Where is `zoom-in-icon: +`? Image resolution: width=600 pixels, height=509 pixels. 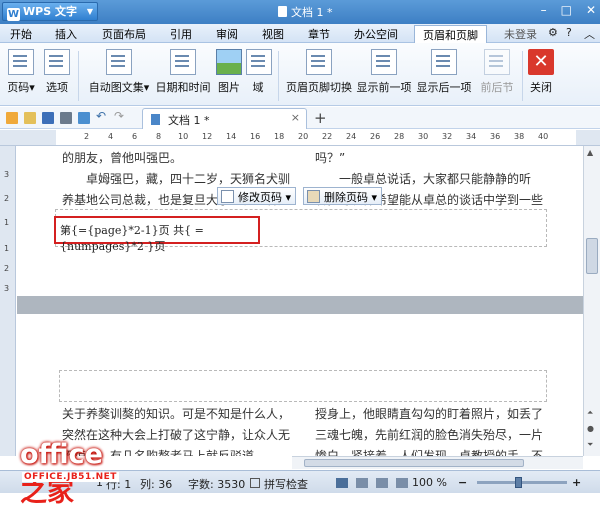
zoom-in-icon: + is located at coordinates (576, 482).